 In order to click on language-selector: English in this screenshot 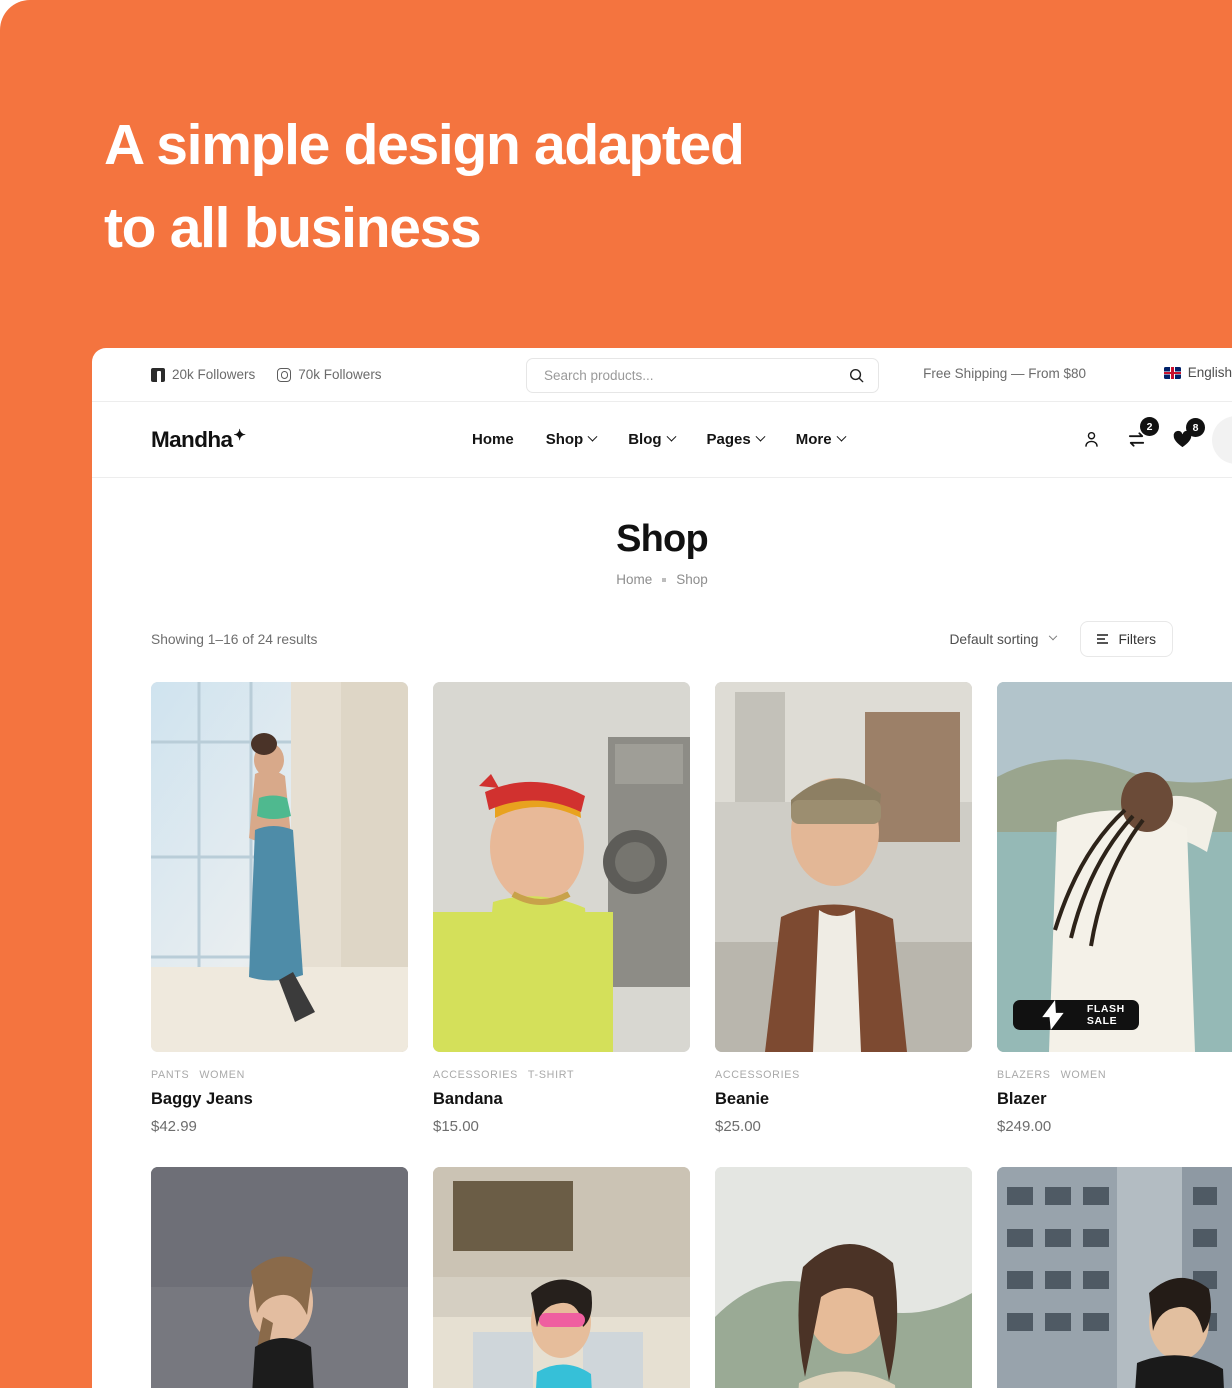, I will do `click(1197, 372)`.